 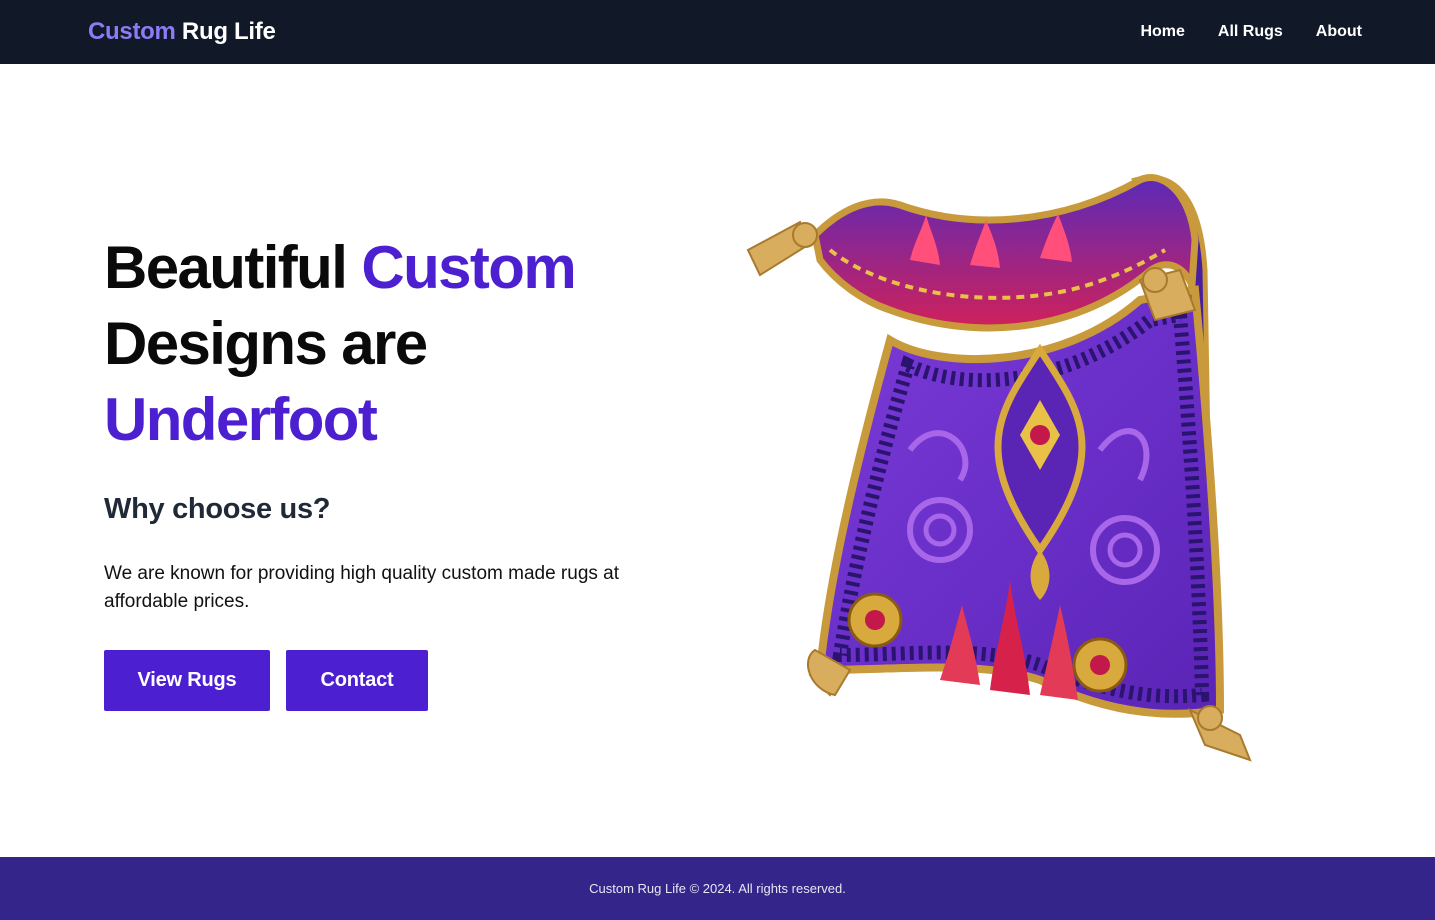 What do you see at coordinates (187, 680) in the screenshot?
I see `view-rugs-button: View Rugs` at bounding box center [187, 680].